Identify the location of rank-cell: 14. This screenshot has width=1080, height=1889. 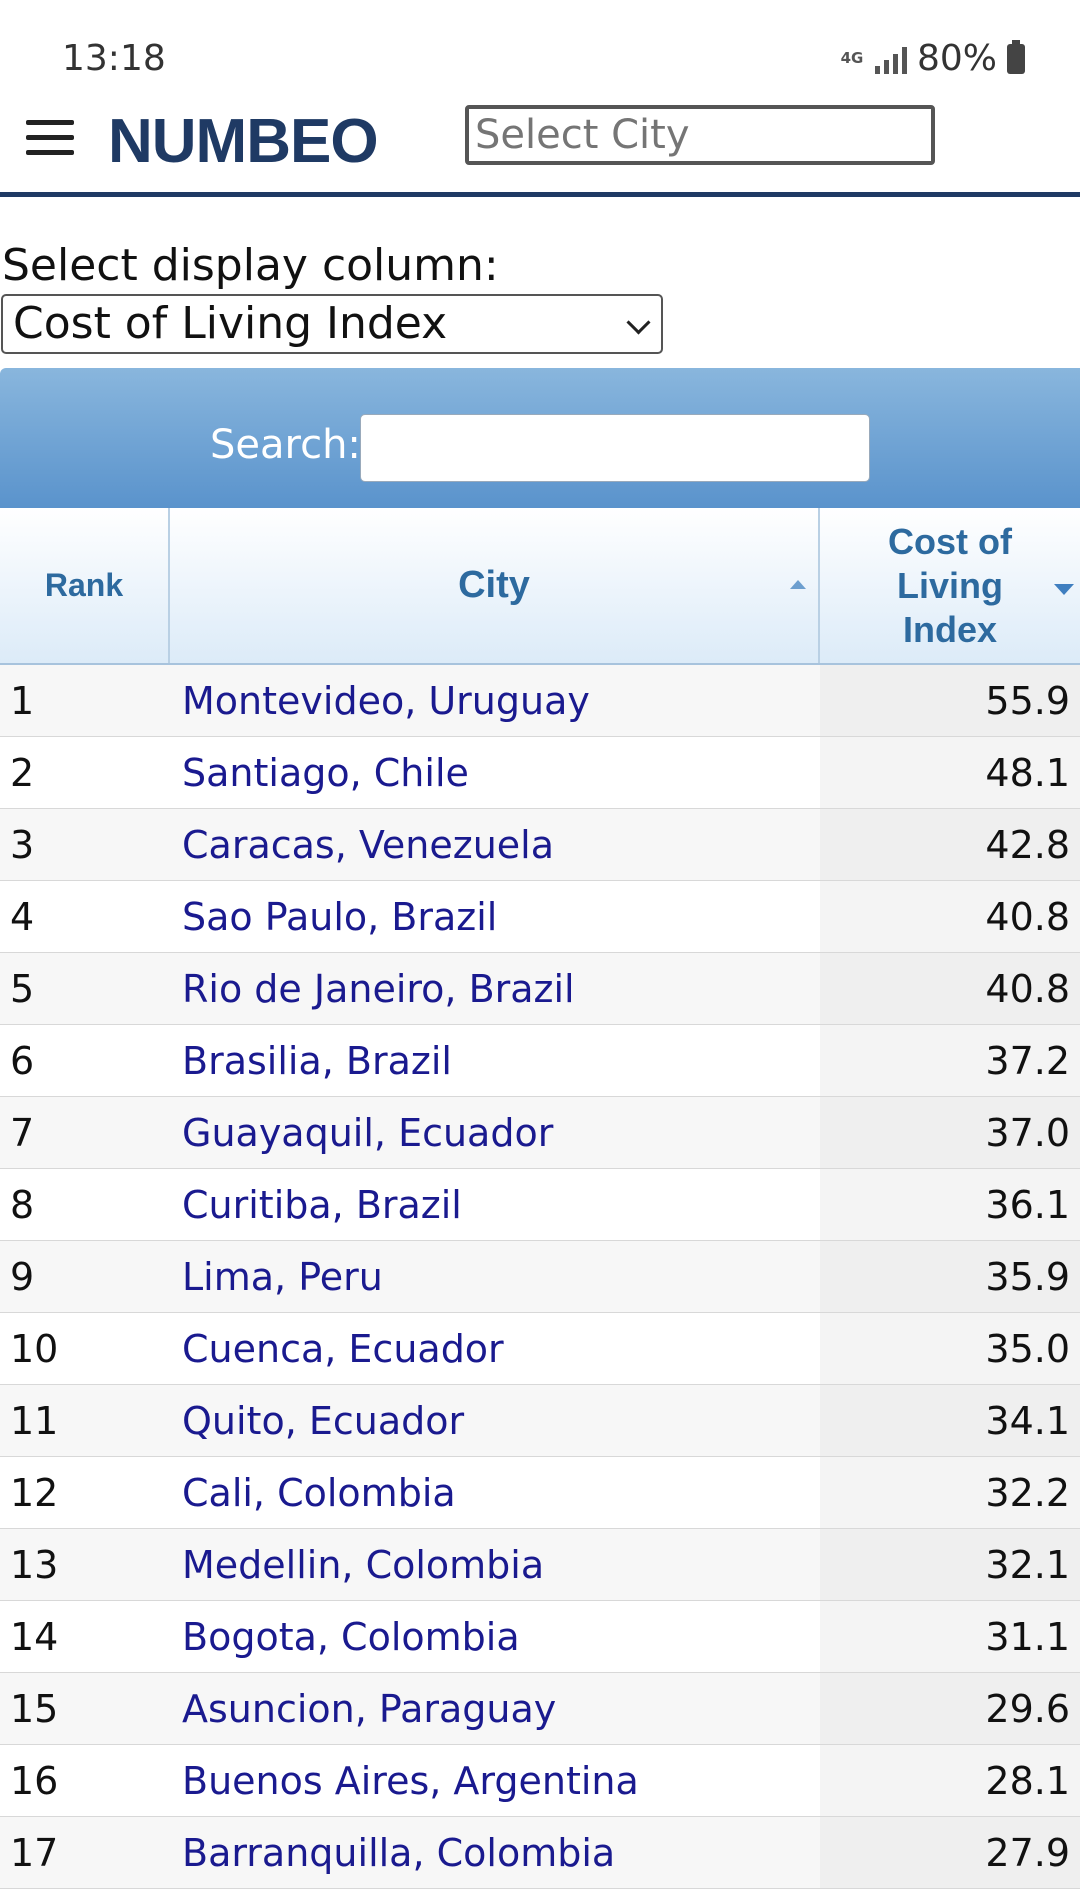
(34, 1636).